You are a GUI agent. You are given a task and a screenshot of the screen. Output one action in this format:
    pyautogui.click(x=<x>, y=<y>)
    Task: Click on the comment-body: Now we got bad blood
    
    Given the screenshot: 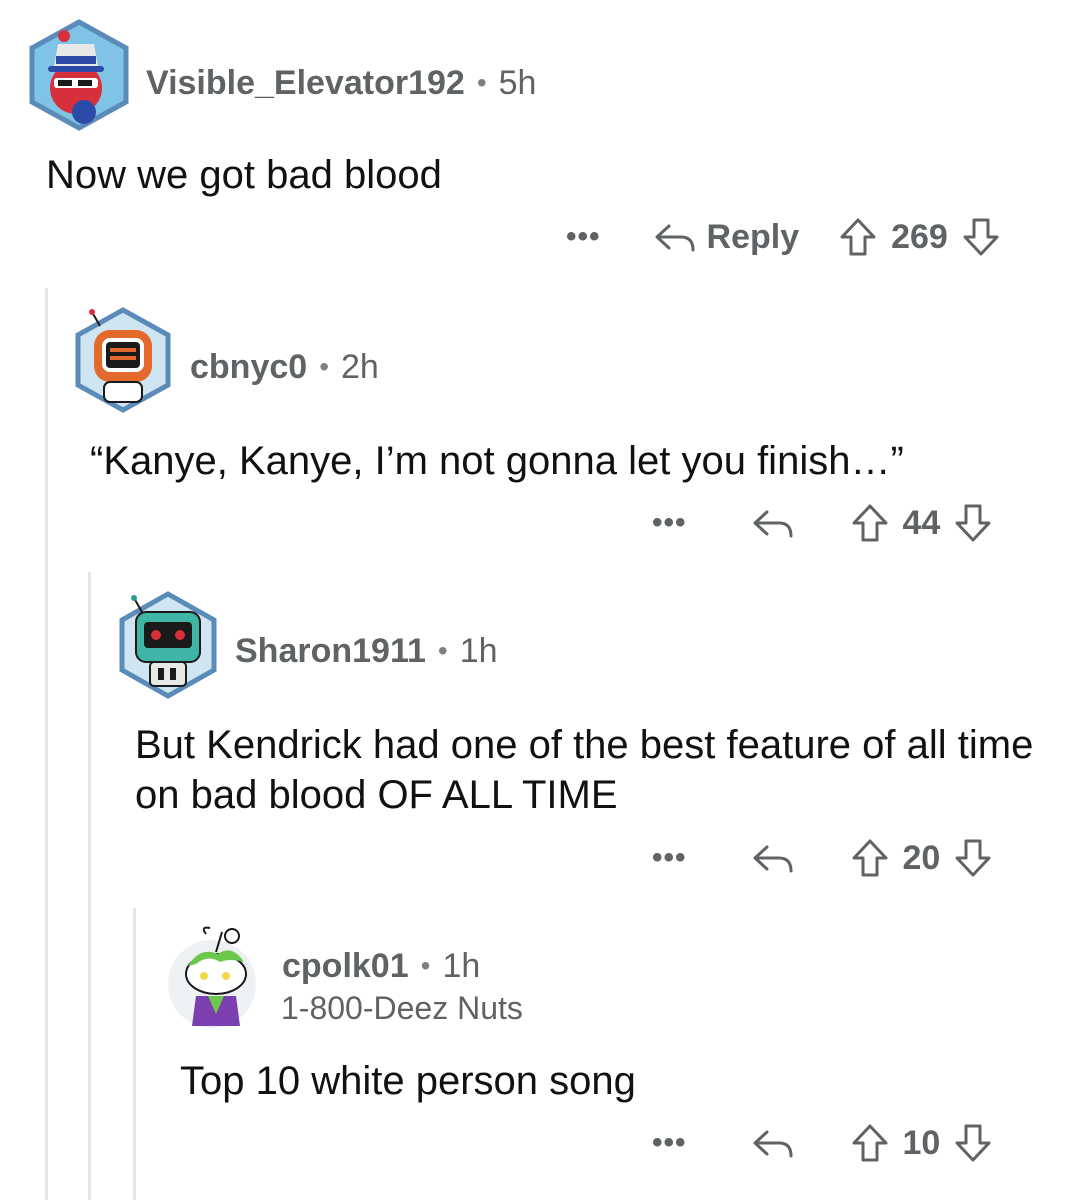 What is the action you would take?
    pyautogui.click(x=244, y=175)
    